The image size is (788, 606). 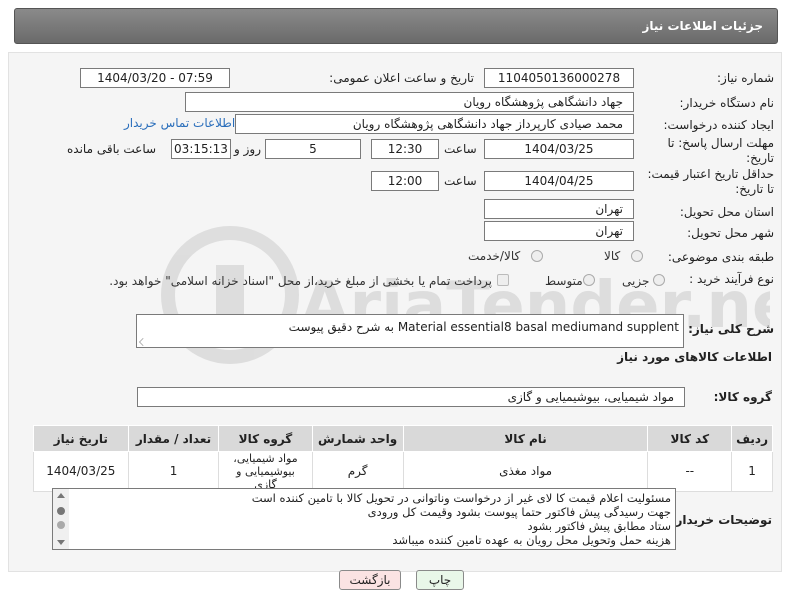 What do you see at coordinates (525, 471) in the screenshot?
I see `cell-name: مواد مغذی` at bounding box center [525, 471].